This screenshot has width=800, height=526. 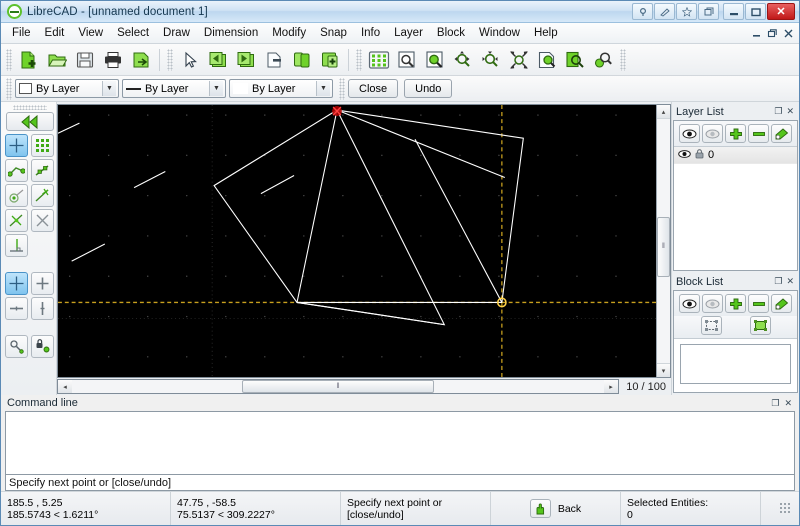 I want to click on zoom-pan-icon, so click(x=435, y=60).